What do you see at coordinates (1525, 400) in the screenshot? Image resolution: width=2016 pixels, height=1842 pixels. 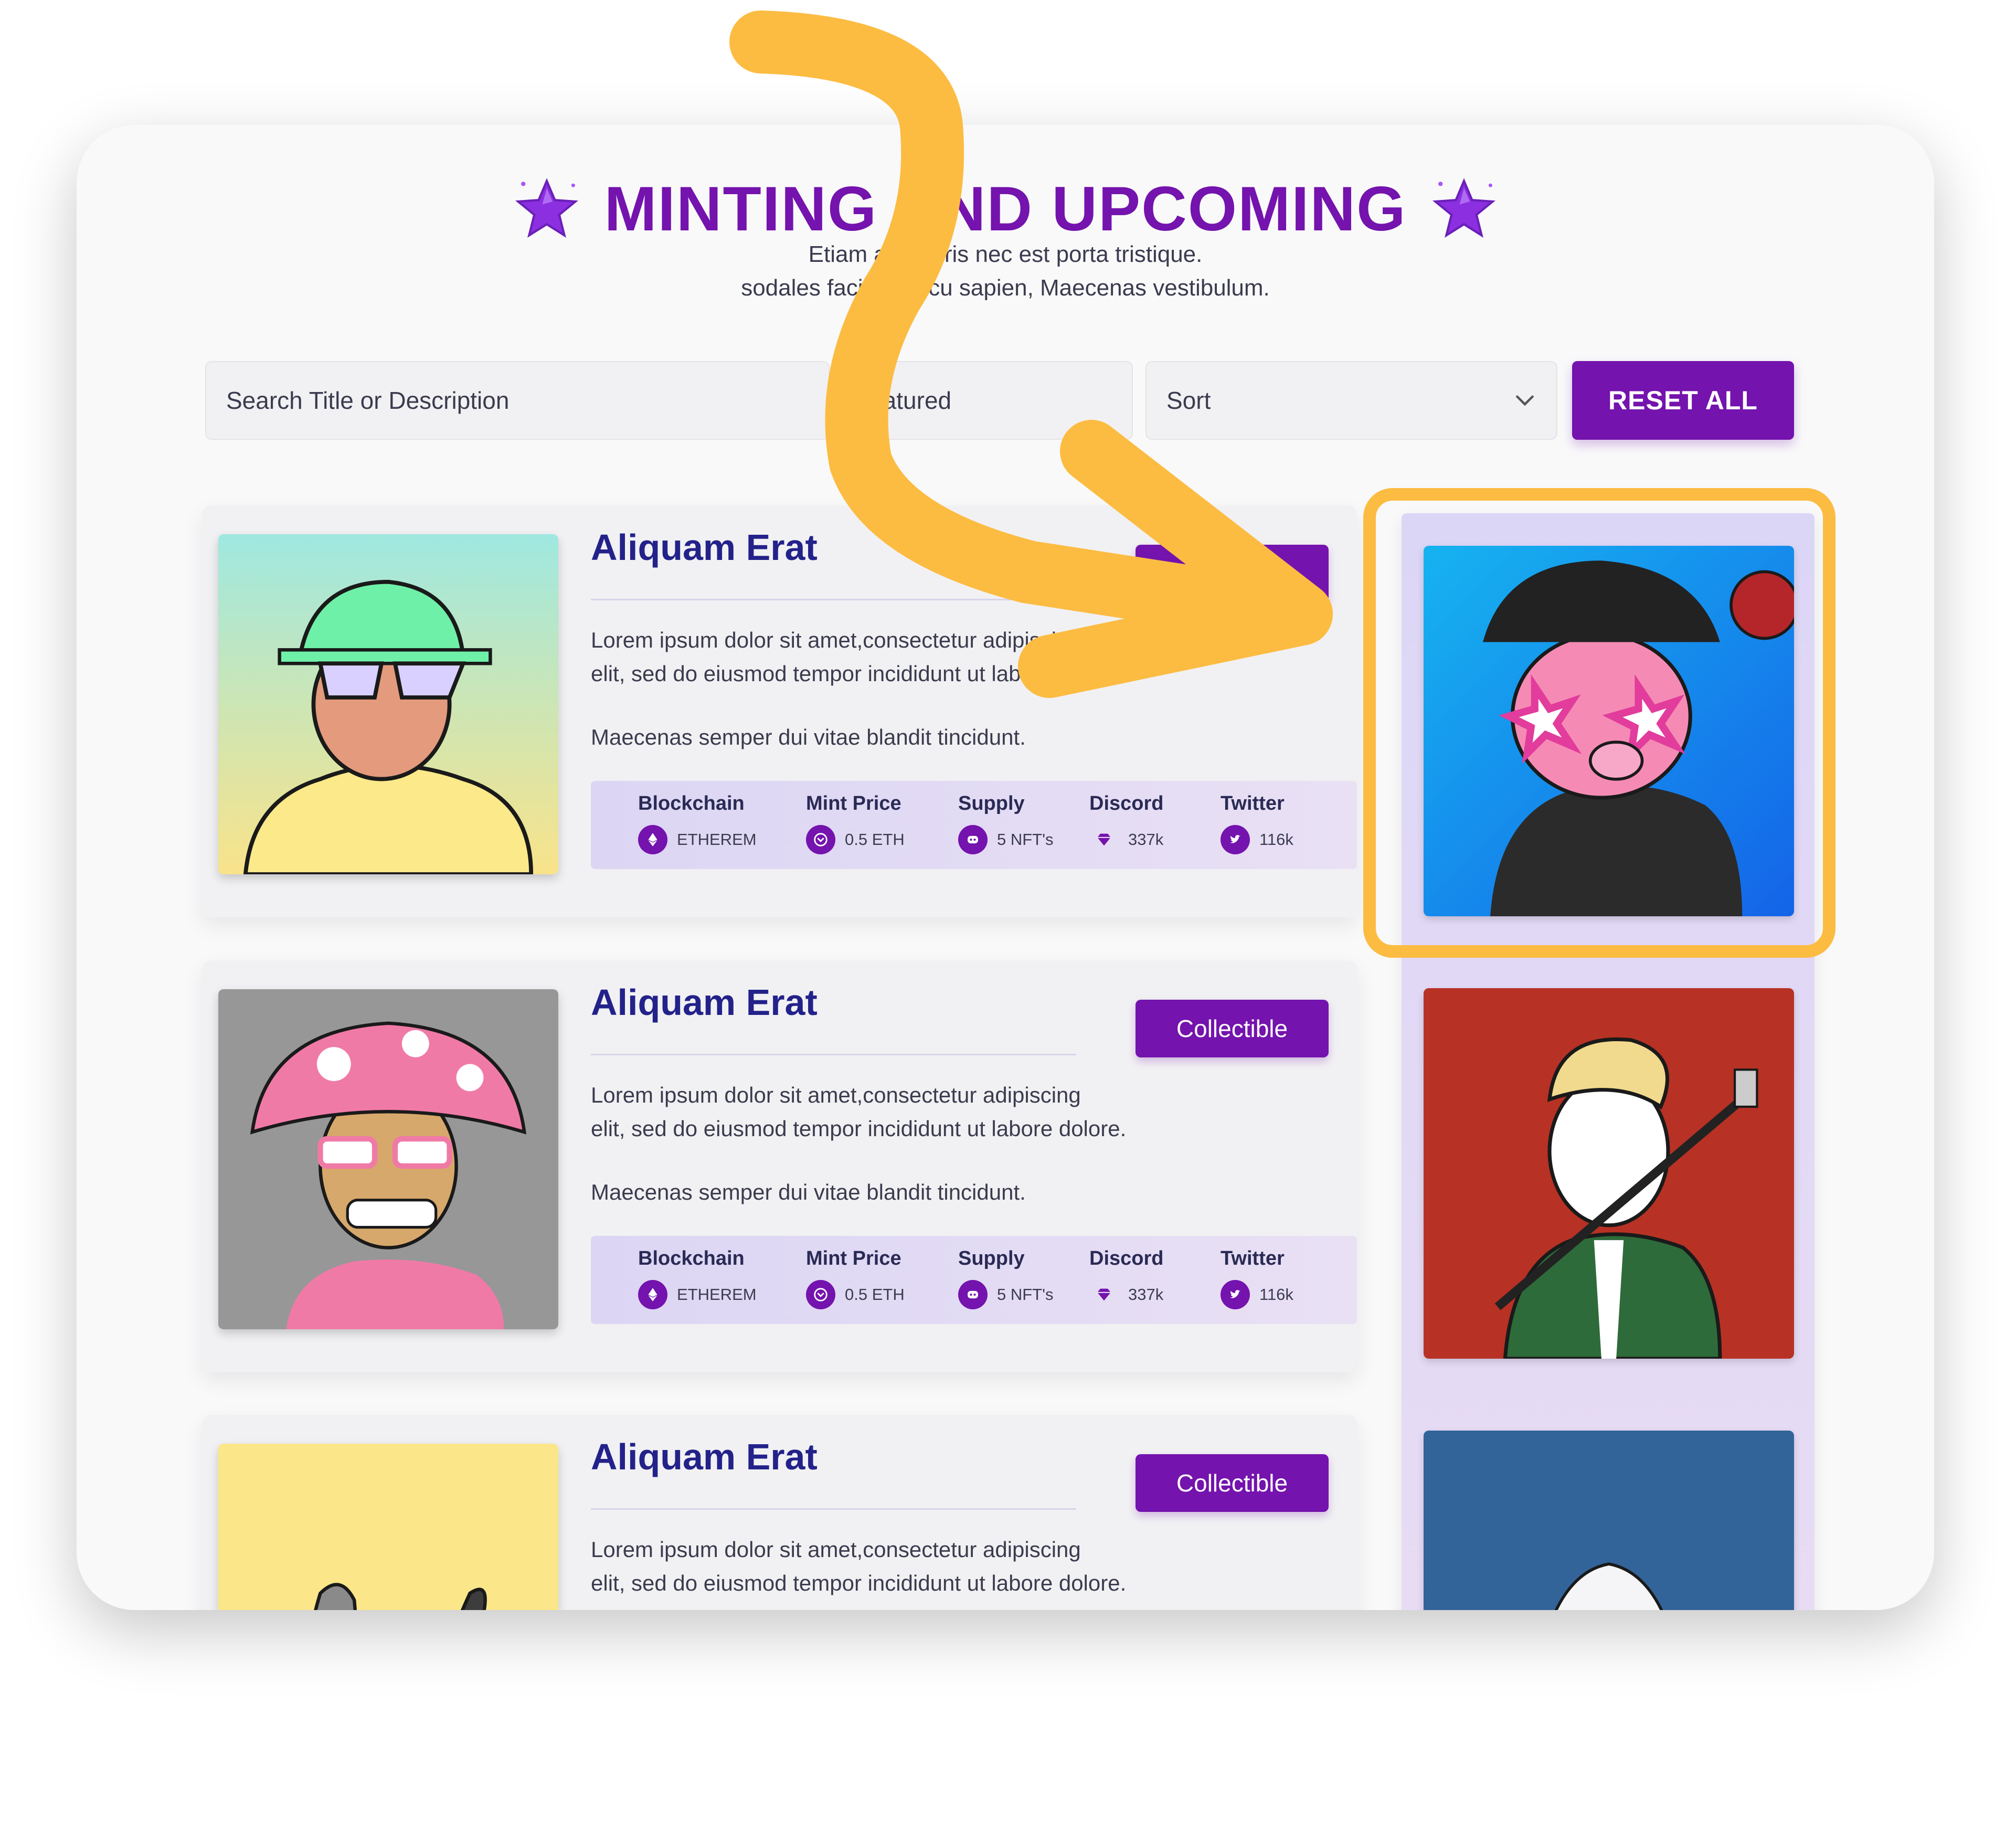 I see `chevron-down-icon` at bounding box center [1525, 400].